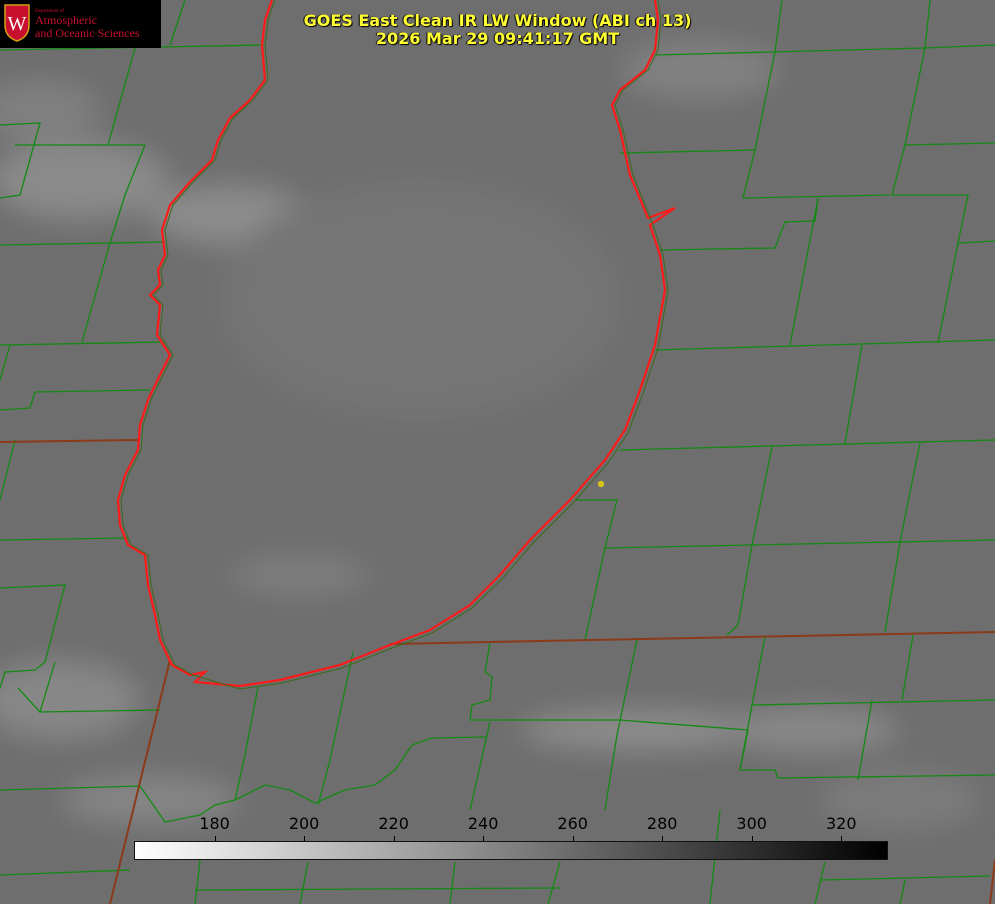 The image size is (995, 904). Describe the element at coordinates (87, 33) in the screenshot. I see `logo-line-2: and Oceanic Sciences` at that location.